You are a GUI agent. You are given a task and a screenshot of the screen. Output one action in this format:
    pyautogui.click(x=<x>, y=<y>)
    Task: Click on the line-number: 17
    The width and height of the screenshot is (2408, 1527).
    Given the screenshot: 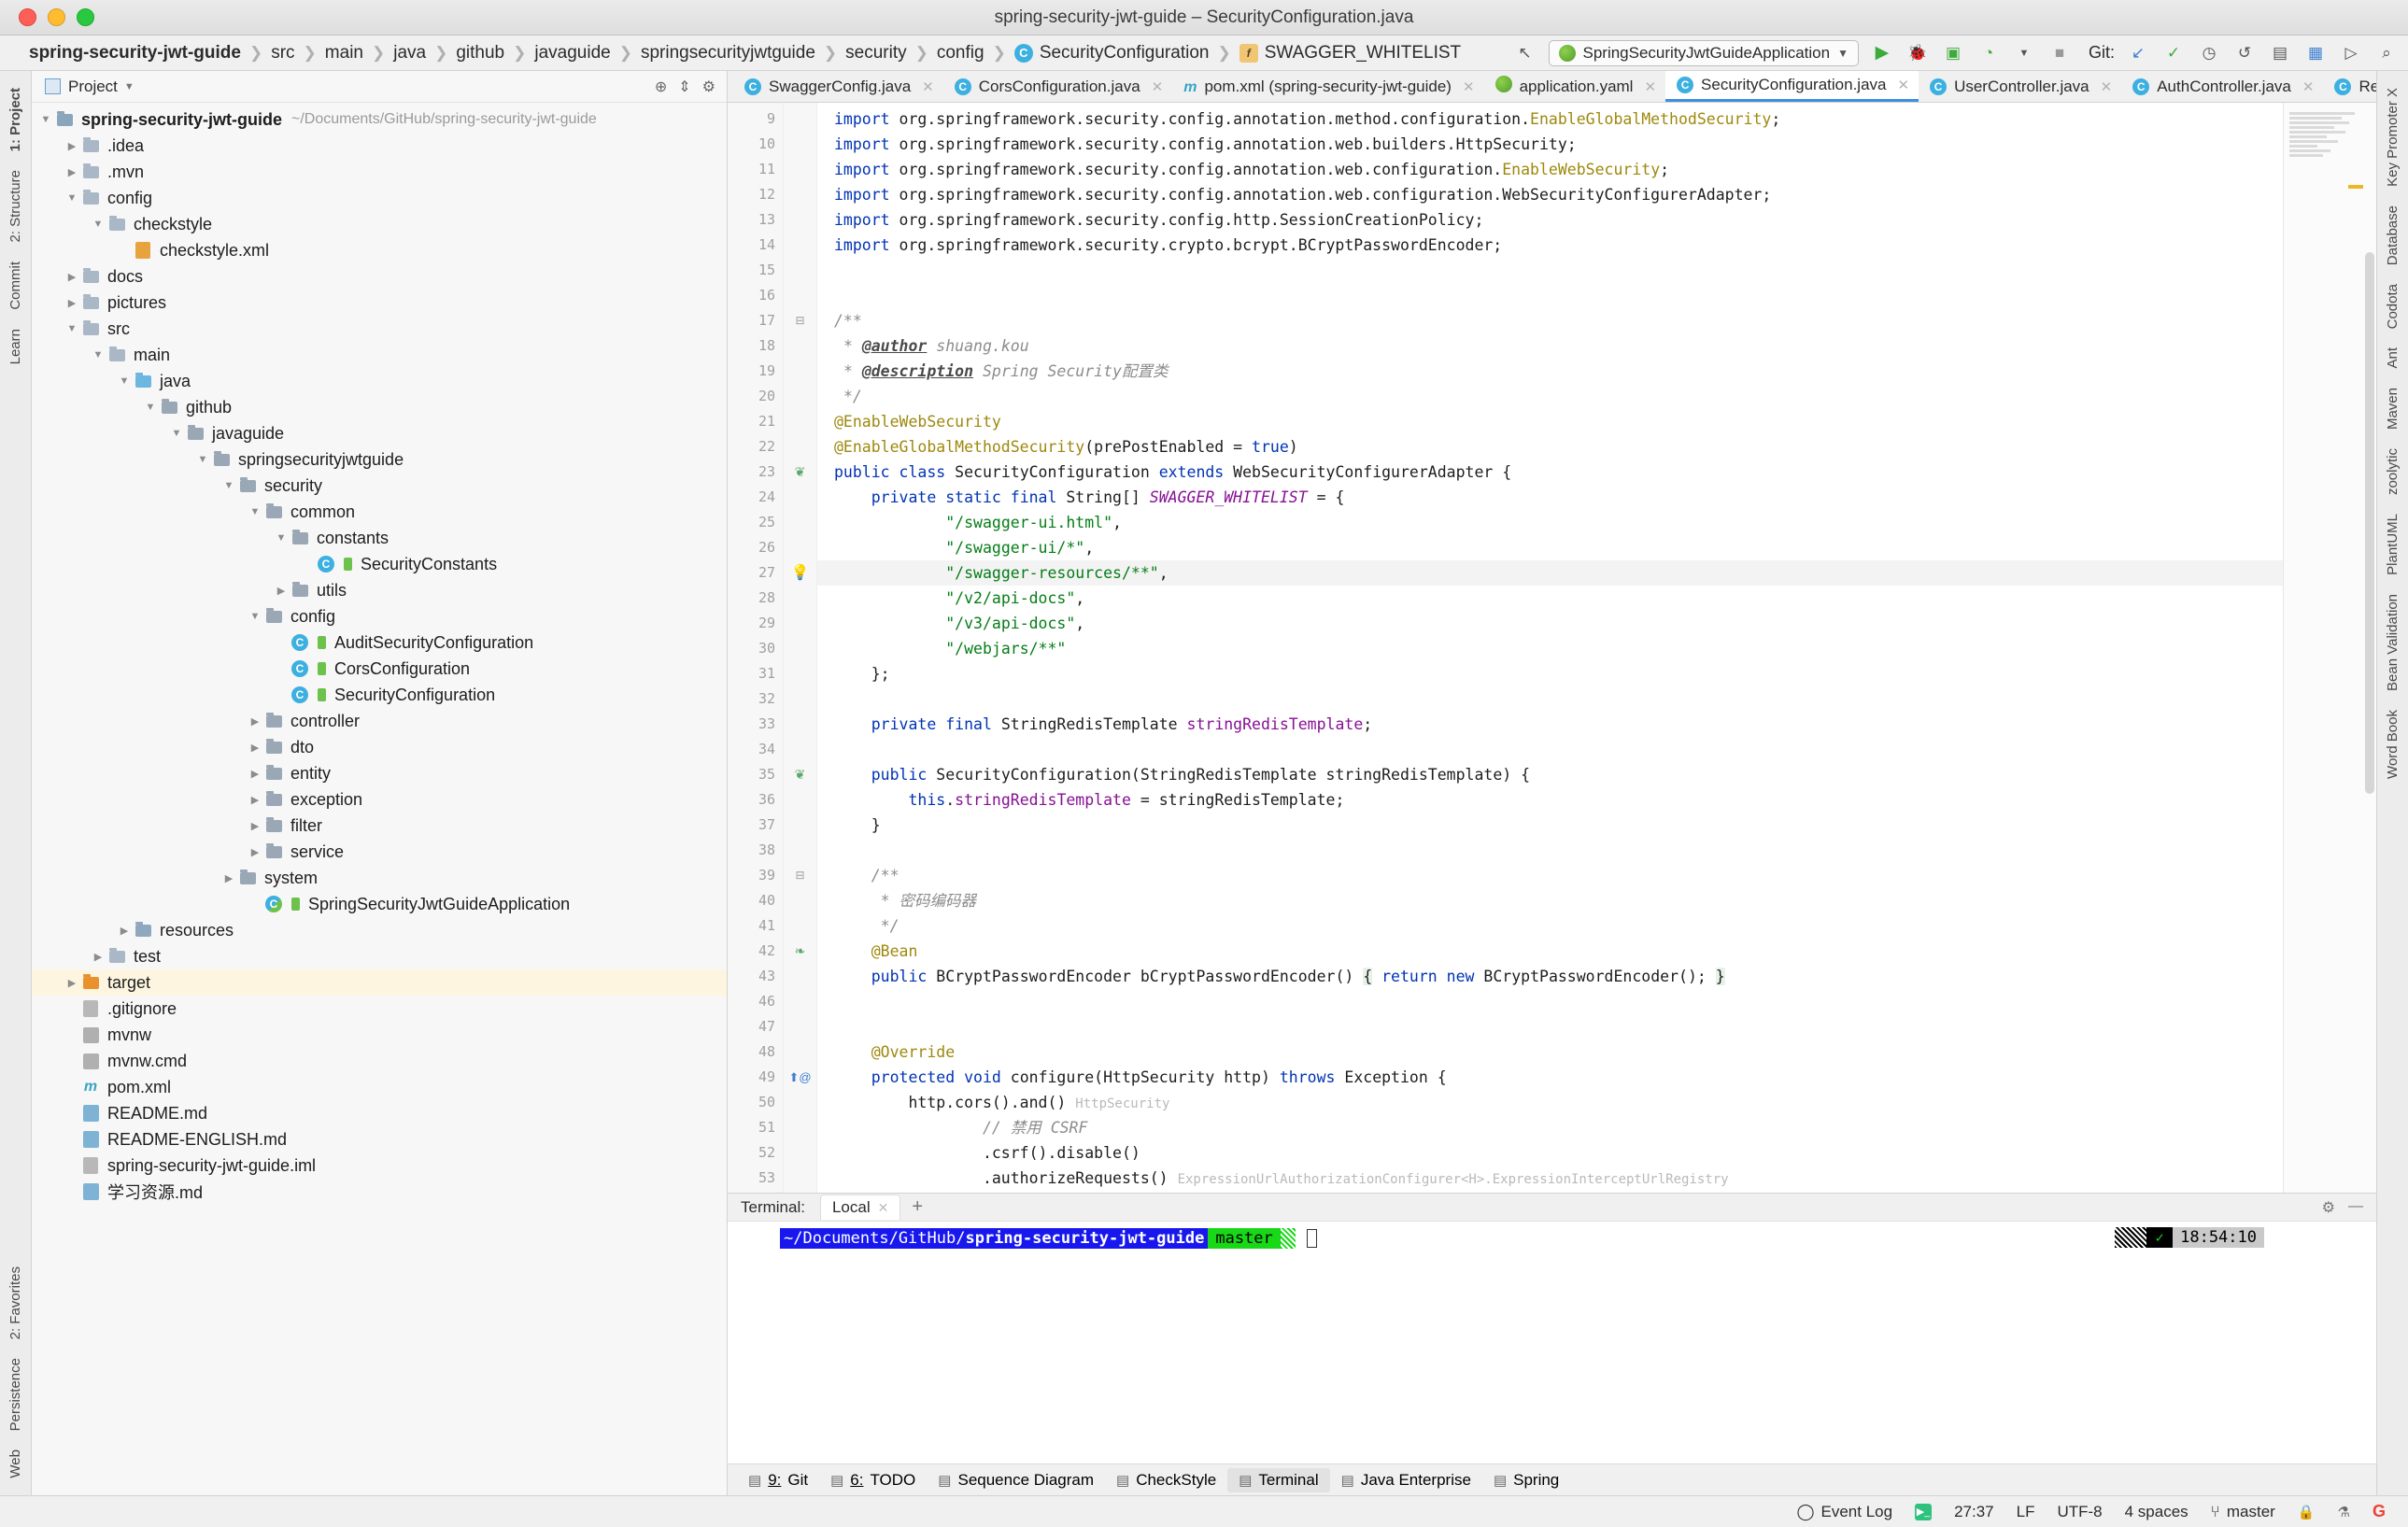 What is the action you would take?
    pyautogui.click(x=755, y=320)
    